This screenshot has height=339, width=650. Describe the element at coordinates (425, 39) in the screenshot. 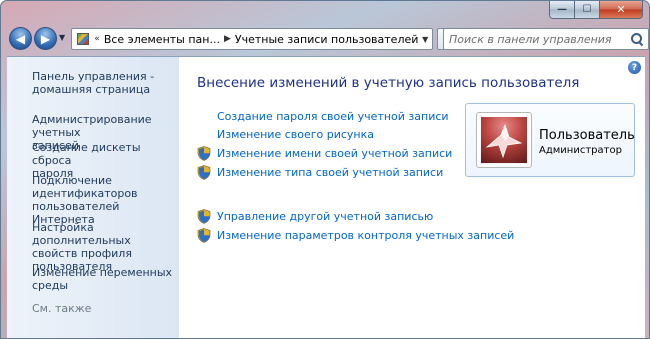

I see `address-dropdown-icon: ▼` at that location.